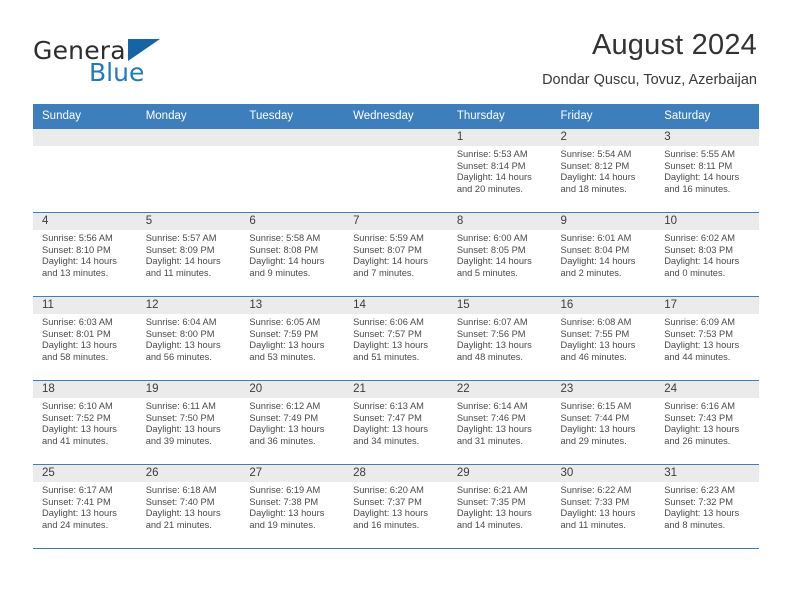  I want to click on day-number: 4, so click(85, 221).